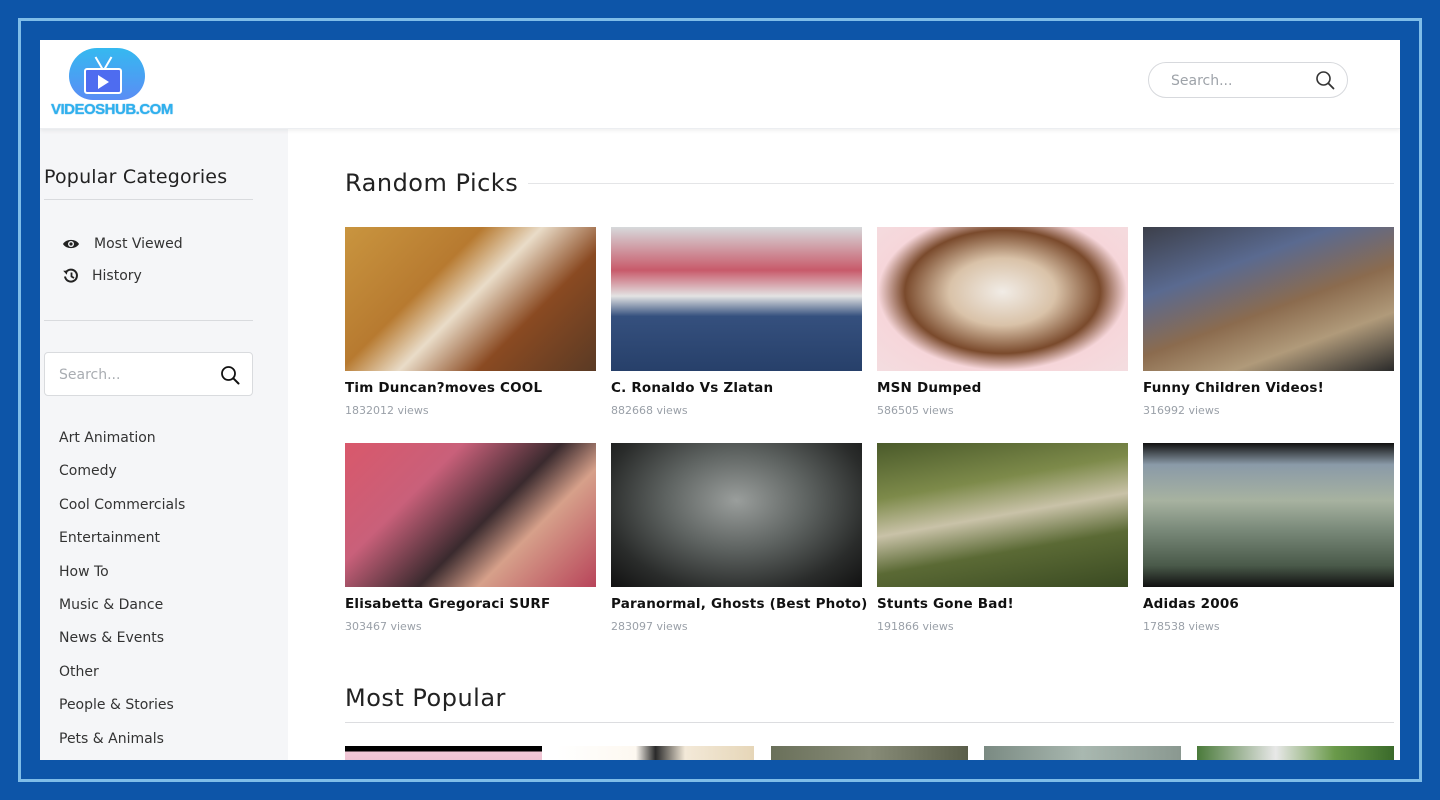  What do you see at coordinates (470, 604) in the screenshot?
I see `video-title: Elisabetta Gregoraci SURF` at bounding box center [470, 604].